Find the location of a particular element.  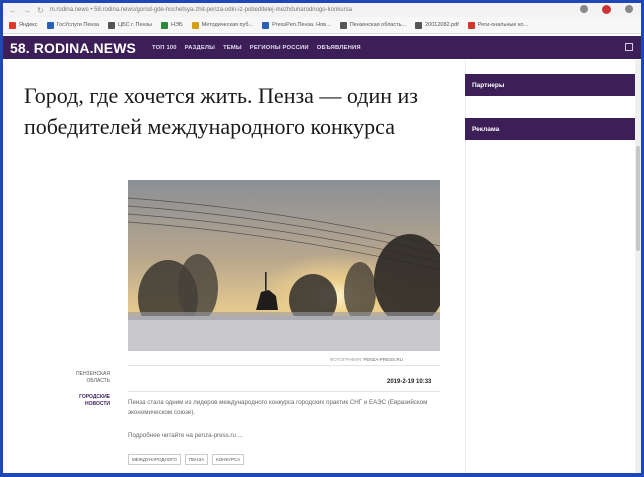

bookmark-item: НЭБ is located at coordinates (172, 25).